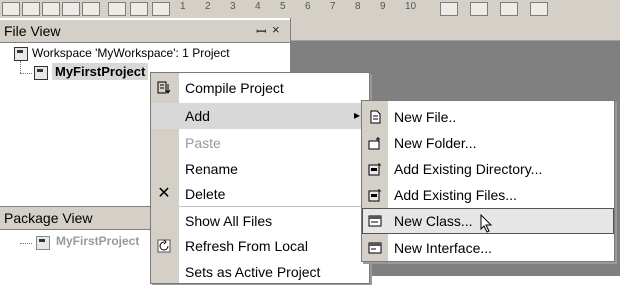 The image size is (620, 285). What do you see at coordinates (410, 6) in the screenshot?
I see `toolbar-number: 10` at bounding box center [410, 6].